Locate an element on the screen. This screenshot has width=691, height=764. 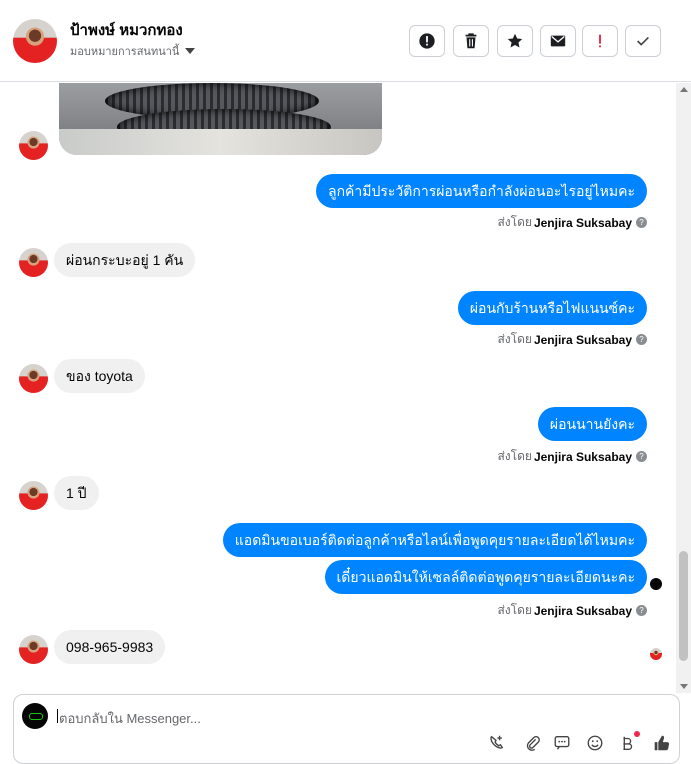
alert-circle-icon is located at coordinates (427, 41).